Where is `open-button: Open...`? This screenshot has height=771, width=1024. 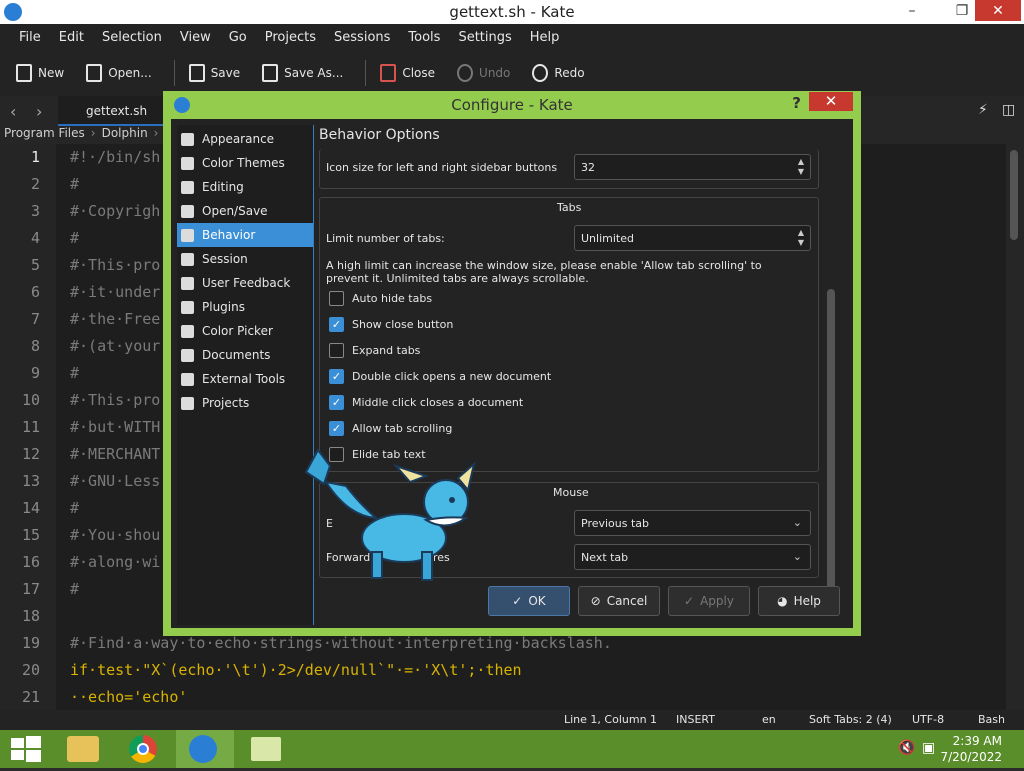 open-button: Open... is located at coordinates (119, 73).